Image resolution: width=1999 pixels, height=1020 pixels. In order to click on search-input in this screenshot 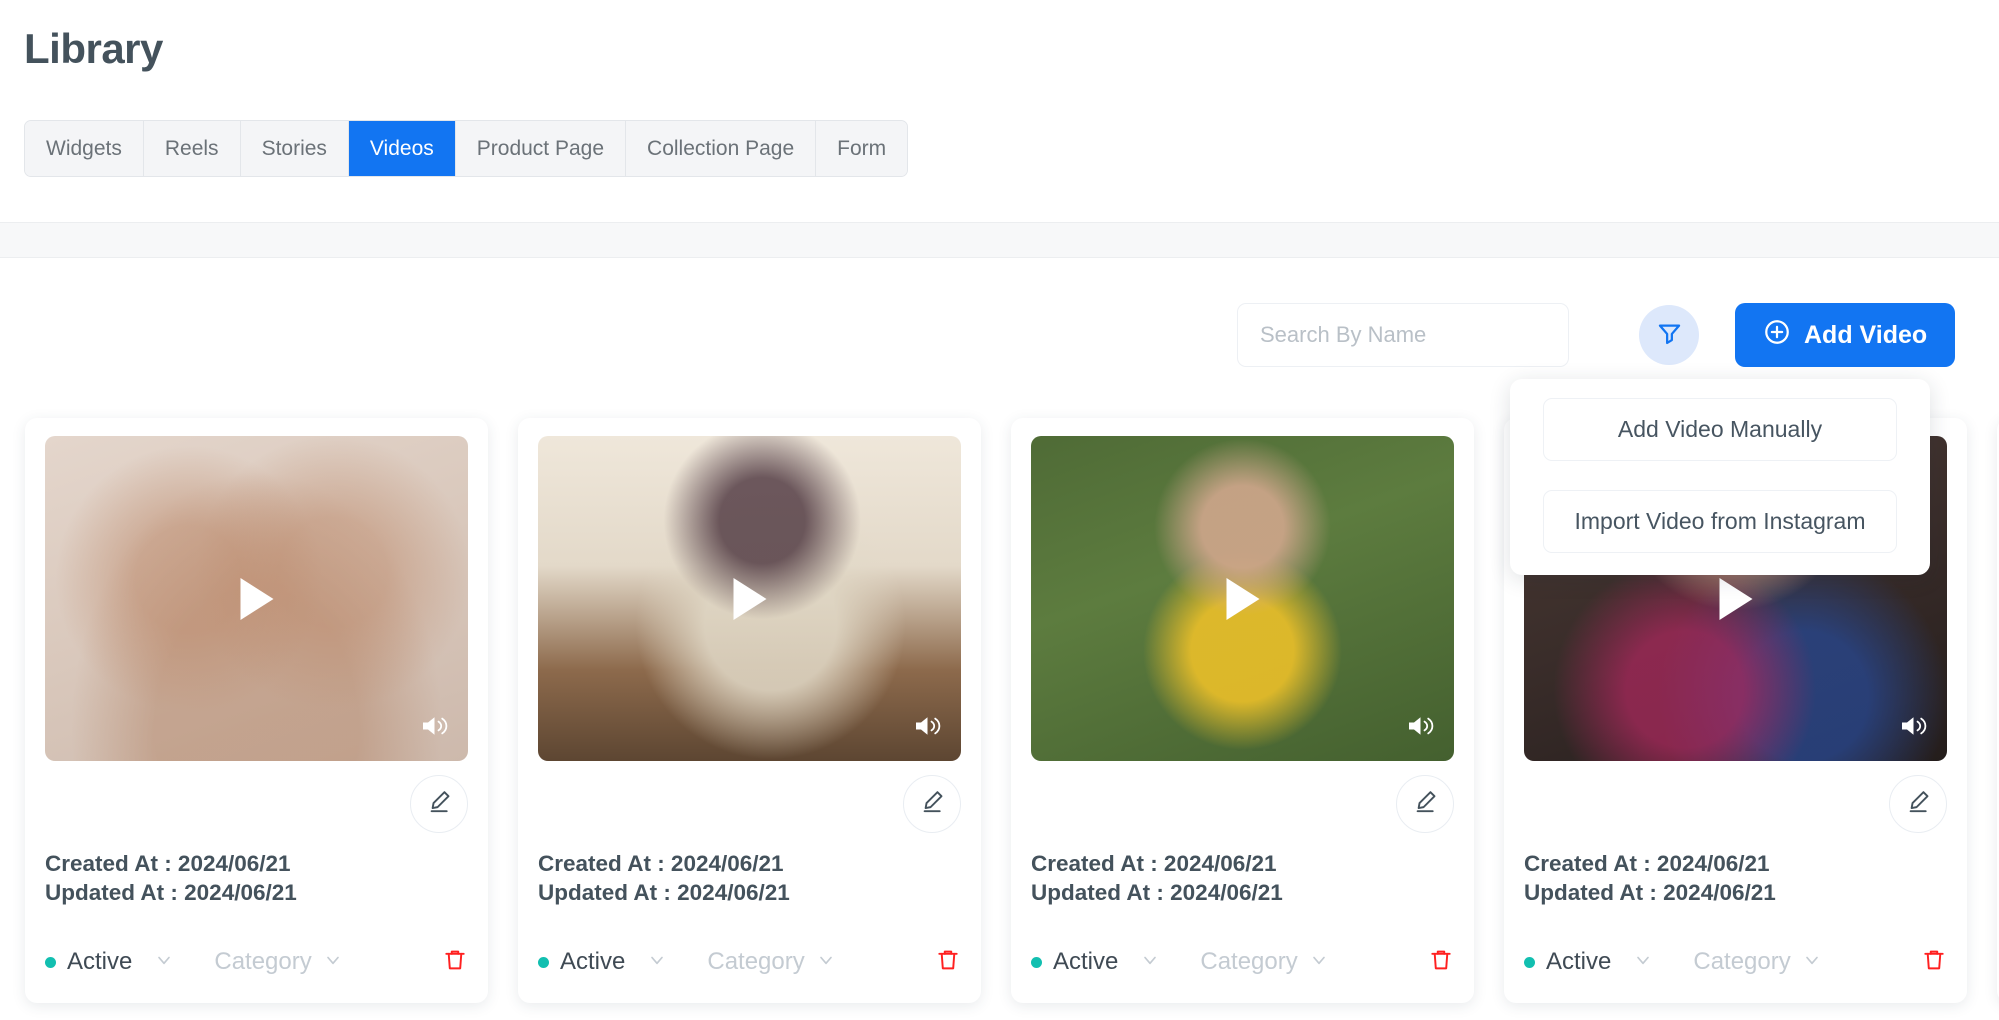, I will do `click(1403, 335)`.